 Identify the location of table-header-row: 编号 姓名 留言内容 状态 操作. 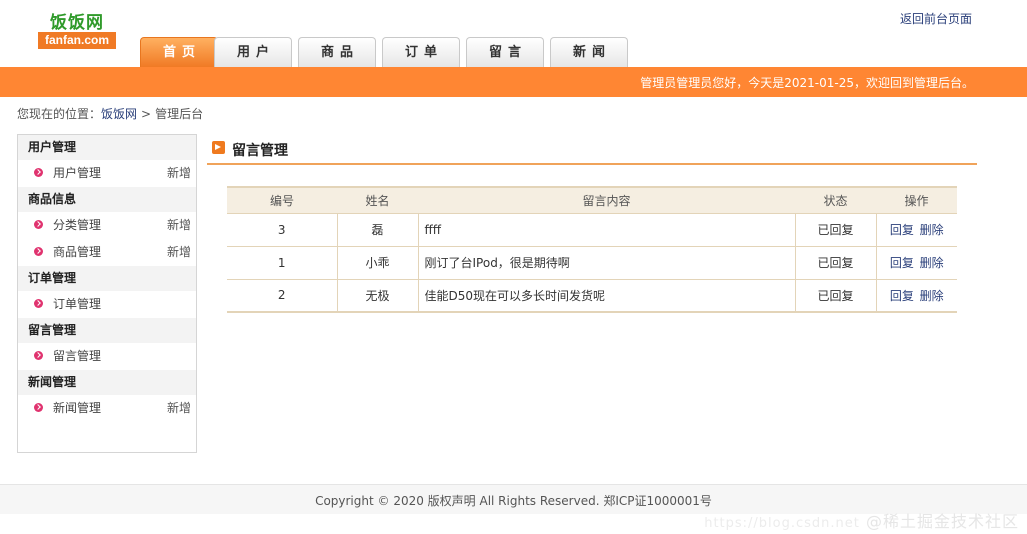
(592, 200).